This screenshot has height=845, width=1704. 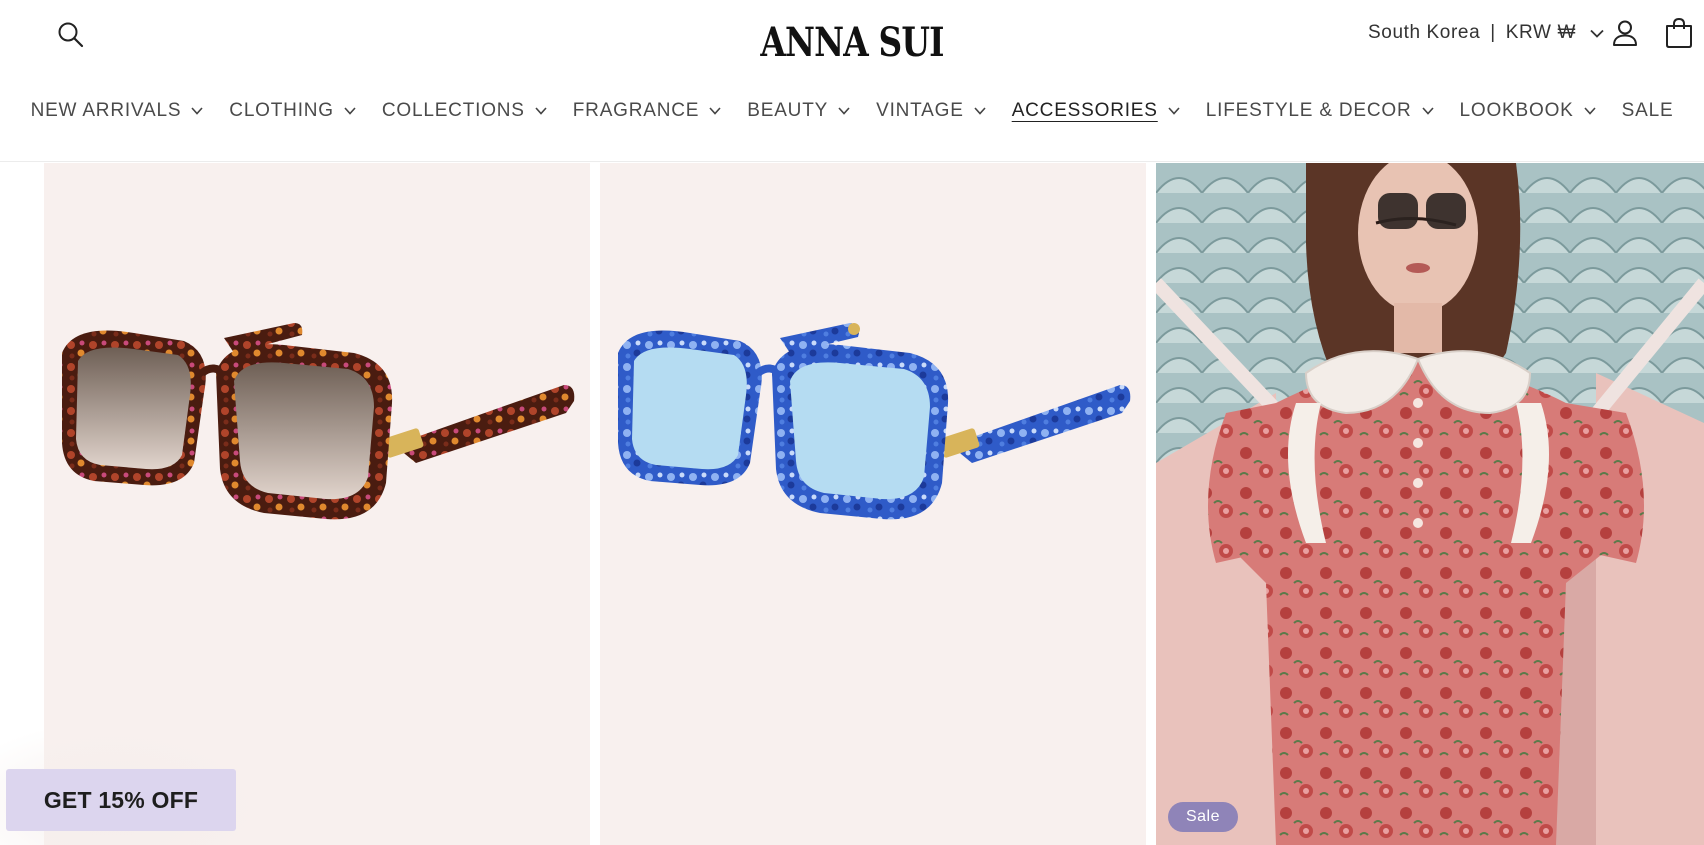 I want to click on locale-selector: South Korea | KRW ₩, so click(x=1486, y=33).